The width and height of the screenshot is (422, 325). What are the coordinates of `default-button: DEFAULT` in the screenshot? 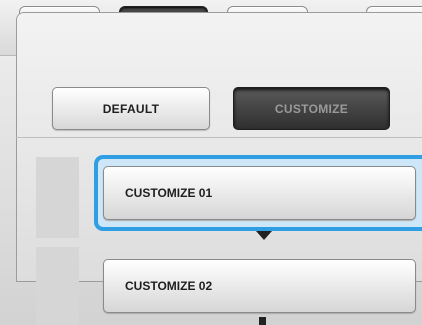 It's located at (131, 108).